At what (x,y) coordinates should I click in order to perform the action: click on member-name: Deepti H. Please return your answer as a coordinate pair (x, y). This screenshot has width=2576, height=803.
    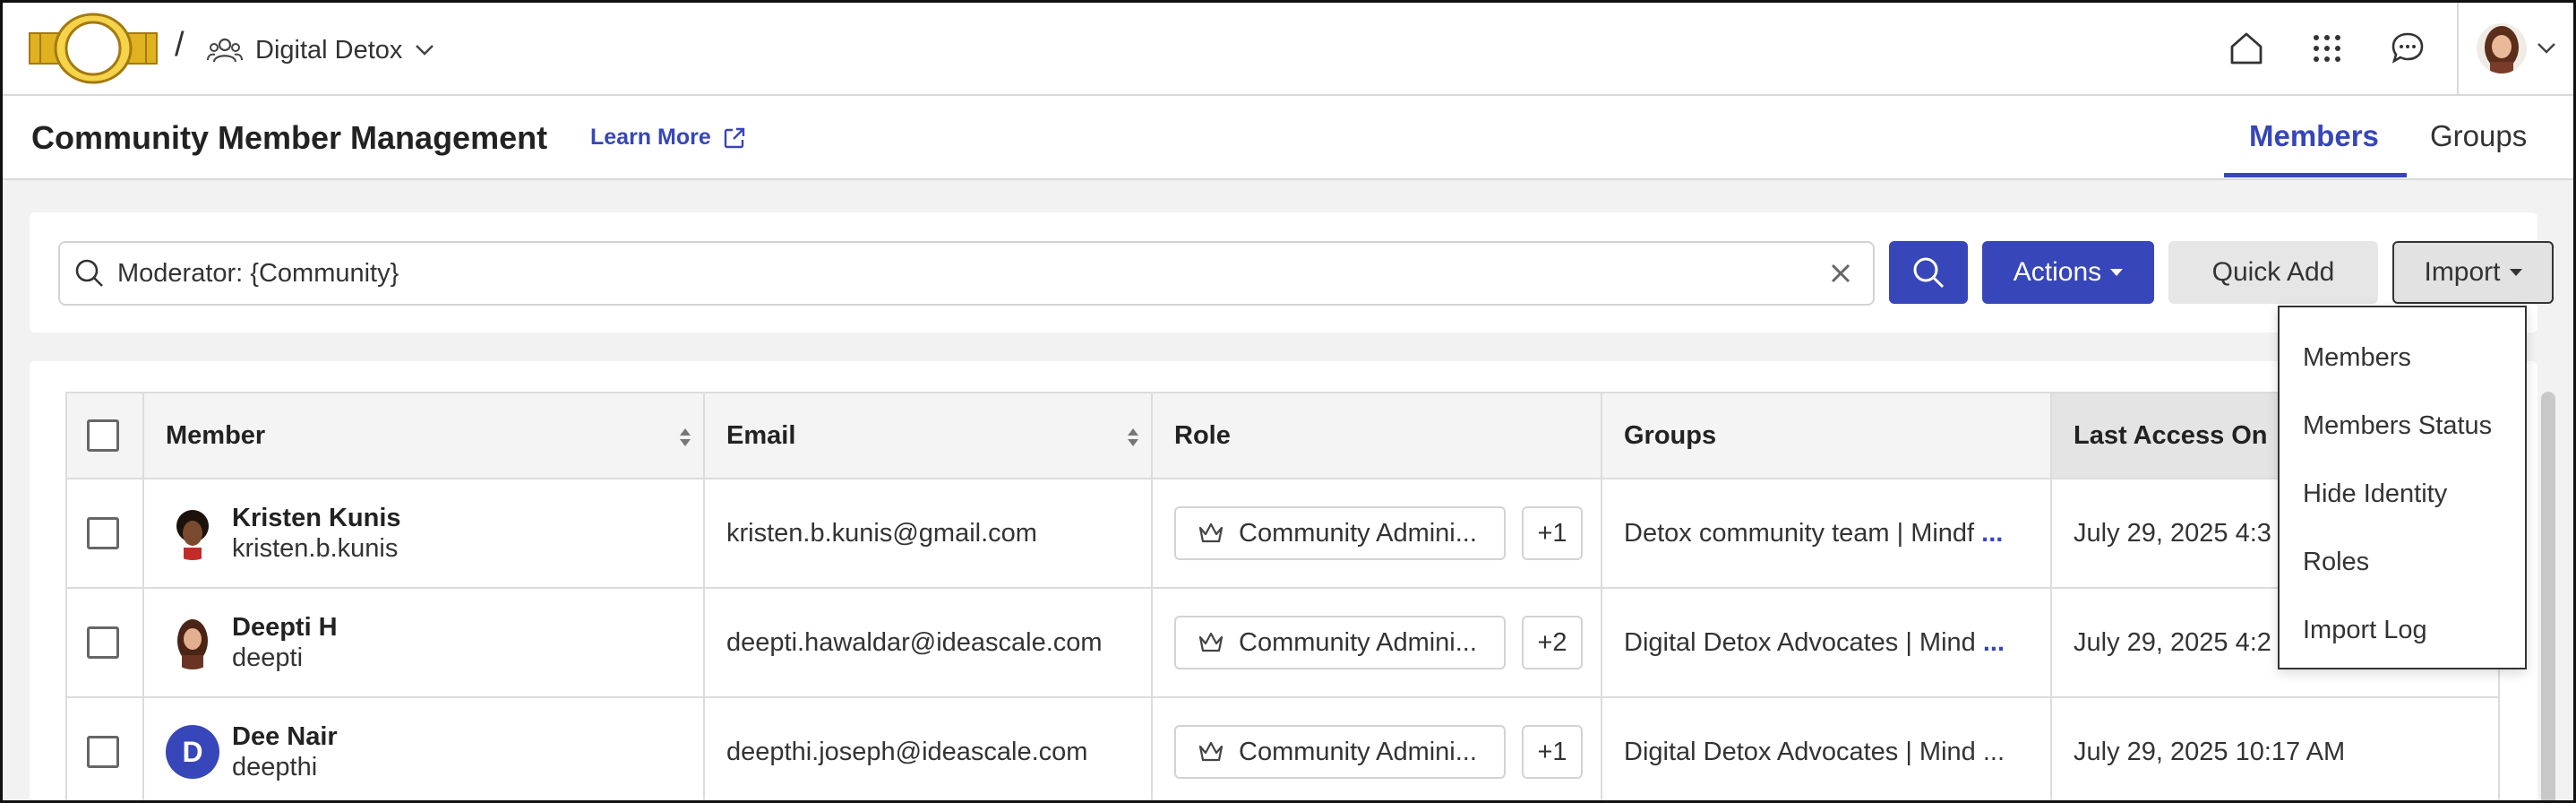
    Looking at the image, I should click on (285, 627).